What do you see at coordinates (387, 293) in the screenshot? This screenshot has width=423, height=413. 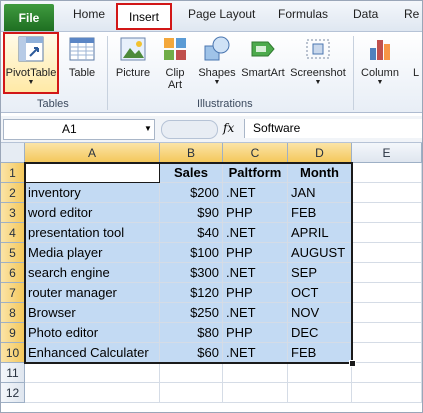 I see `cell-e7` at bounding box center [387, 293].